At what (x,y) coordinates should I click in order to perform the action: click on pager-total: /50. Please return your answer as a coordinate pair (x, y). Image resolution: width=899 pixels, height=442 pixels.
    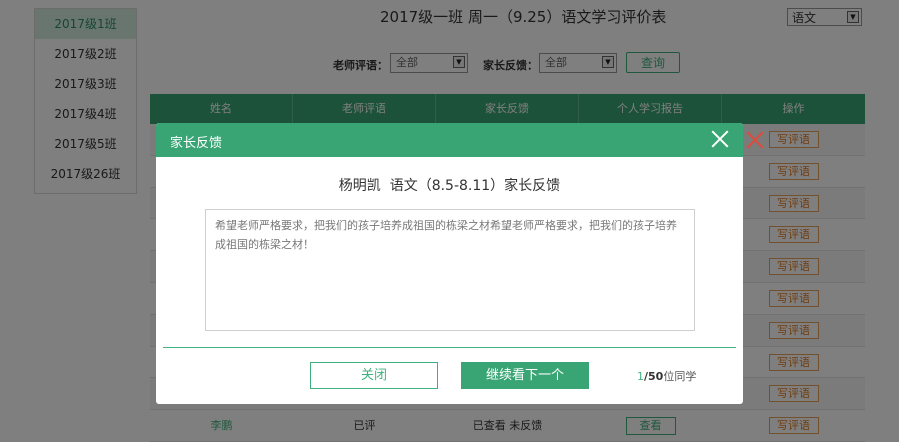
    Looking at the image, I should click on (654, 376).